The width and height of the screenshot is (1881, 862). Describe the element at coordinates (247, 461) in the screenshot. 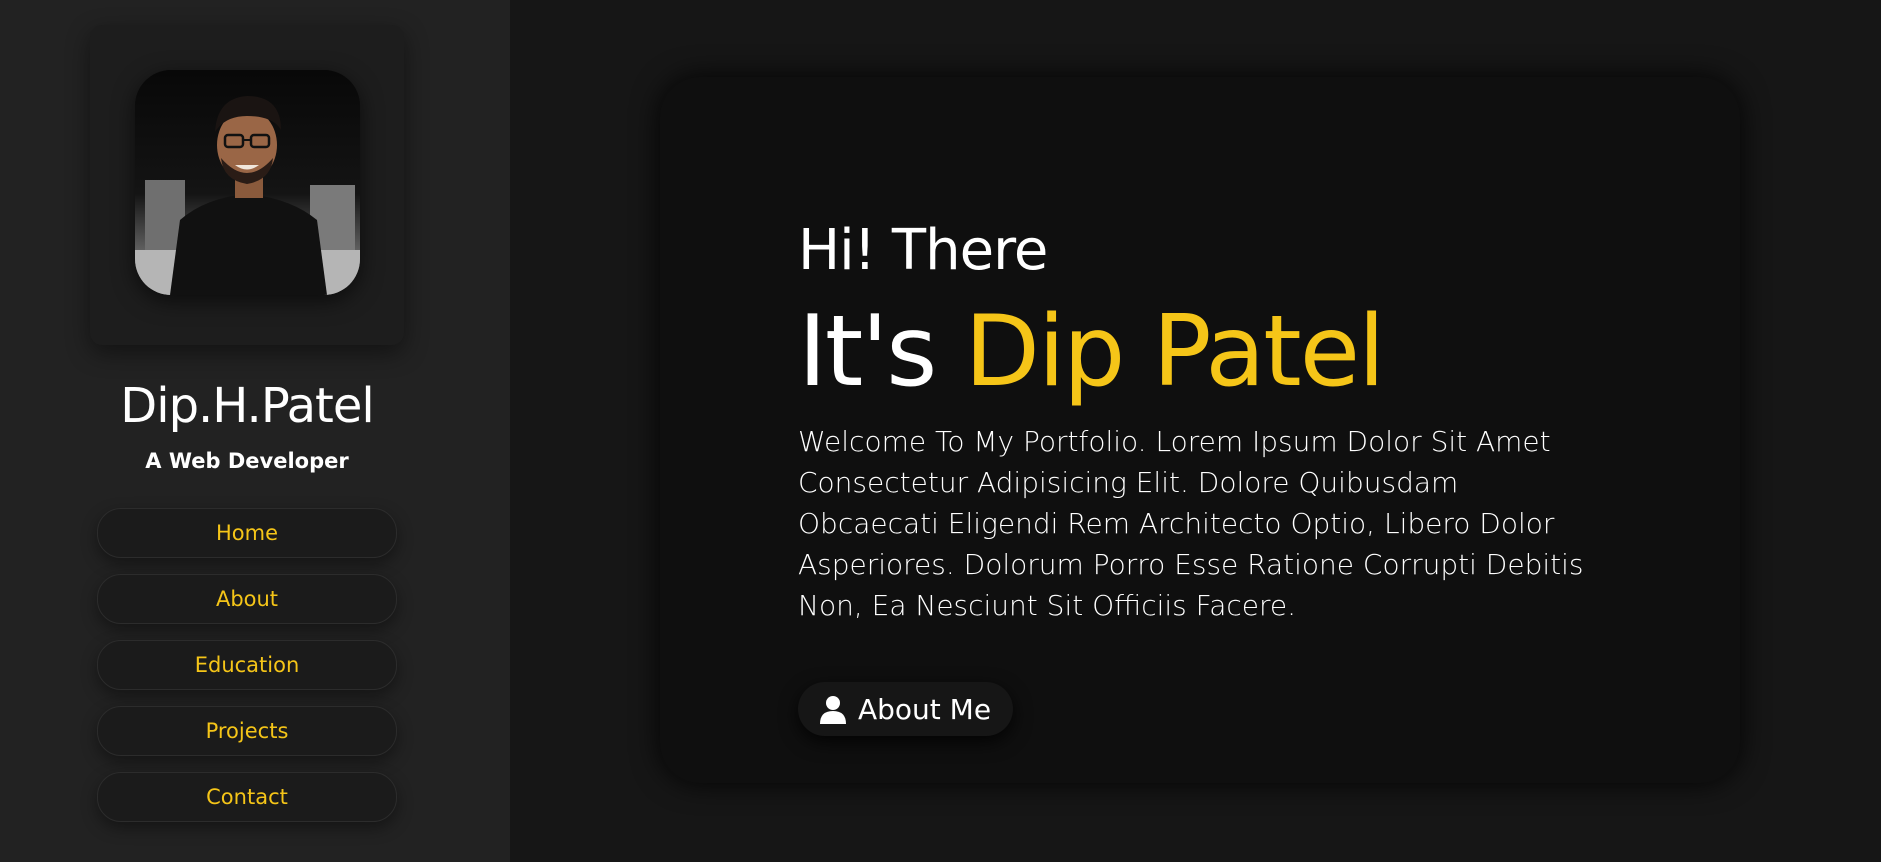

I see `profile-role: A Web Developer` at that location.